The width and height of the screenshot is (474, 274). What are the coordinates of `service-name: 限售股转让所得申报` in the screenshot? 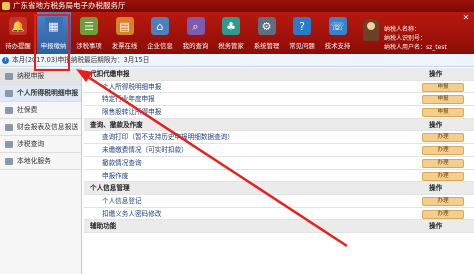 It's located at (132, 112).